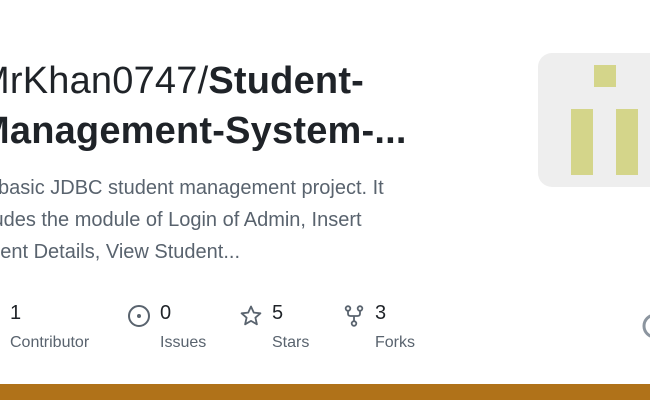  What do you see at coordinates (286, 81) in the screenshot?
I see `repo-name-part1: Student-` at bounding box center [286, 81].